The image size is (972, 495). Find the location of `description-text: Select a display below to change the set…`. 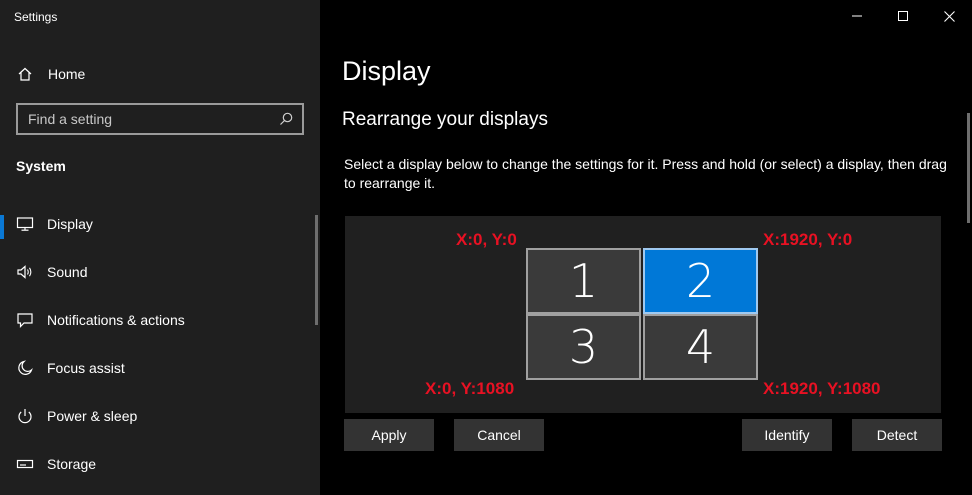

description-text: Select a display below to change the set… is located at coordinates (645, 173).